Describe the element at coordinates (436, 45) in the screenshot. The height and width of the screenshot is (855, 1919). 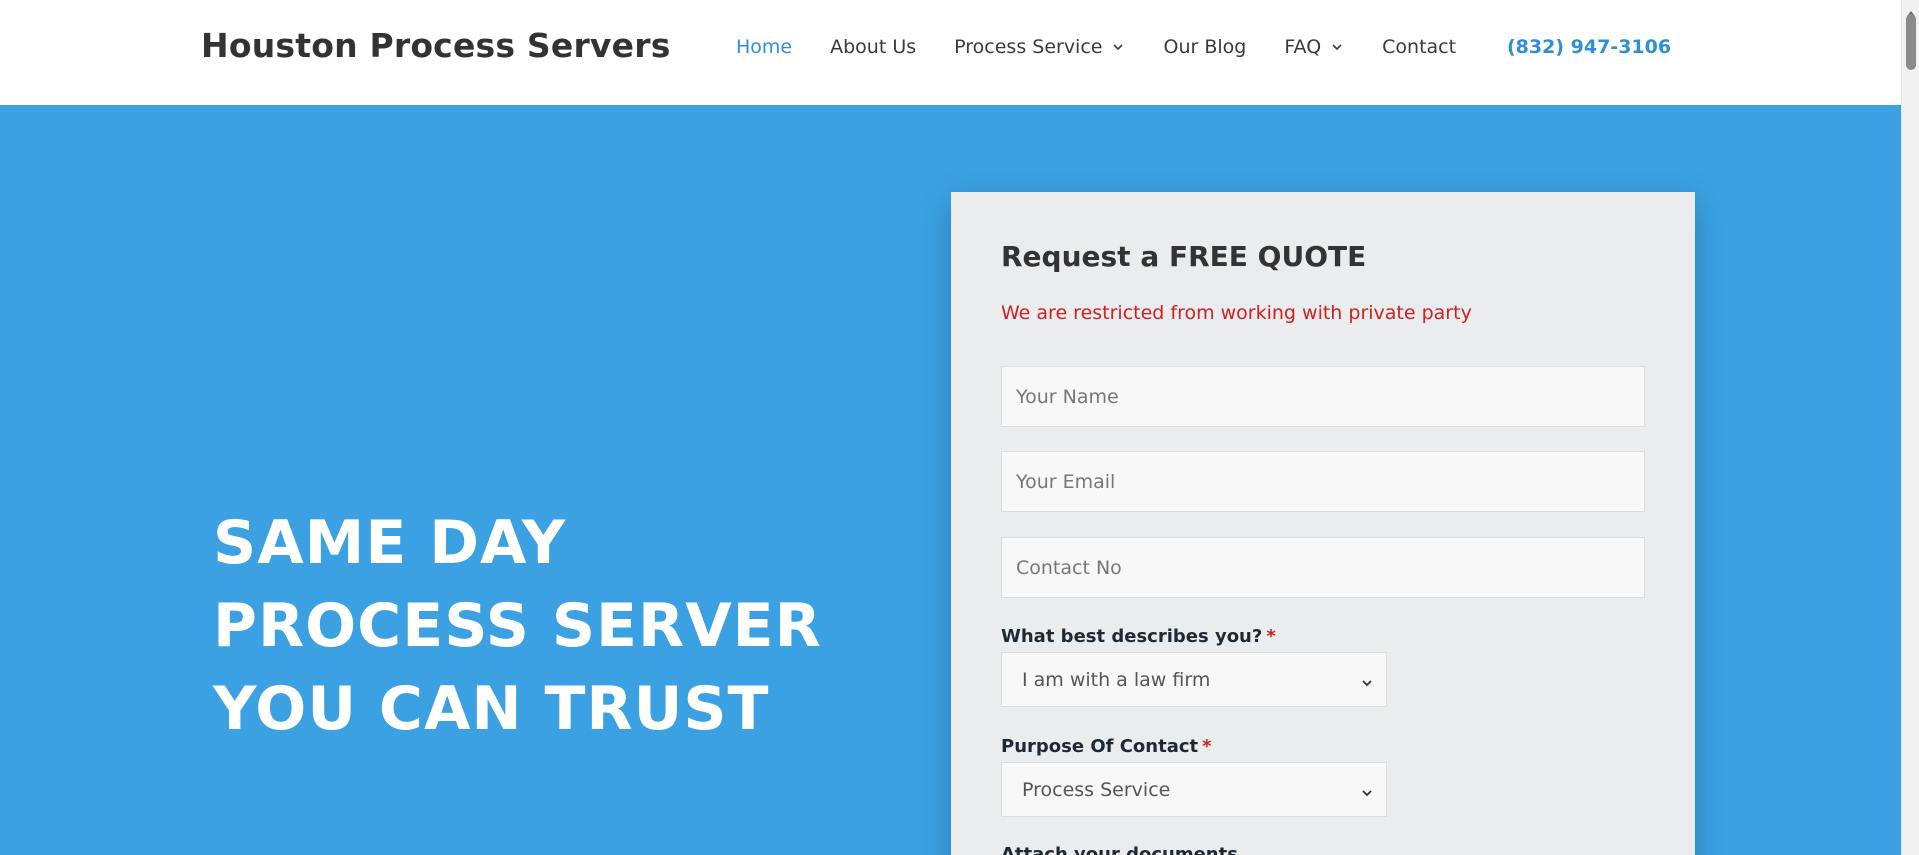
I see `site-brand: Houston Process Servers` at that location.